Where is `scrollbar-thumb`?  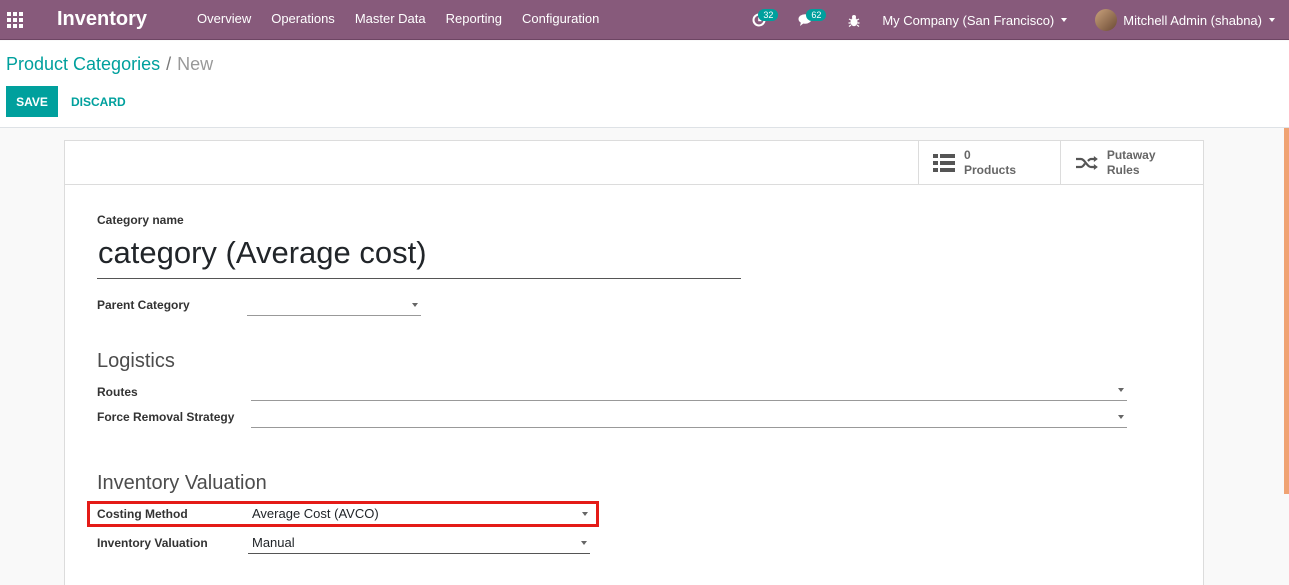 scrollbar-thumb is located at coordinates (1286, 311).